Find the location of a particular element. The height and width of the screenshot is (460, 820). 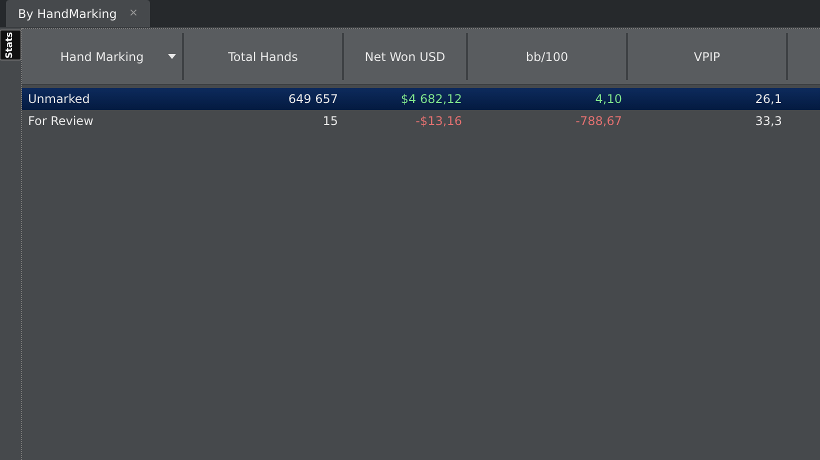

column-header: VPIP is located at coordinates (708, 56).